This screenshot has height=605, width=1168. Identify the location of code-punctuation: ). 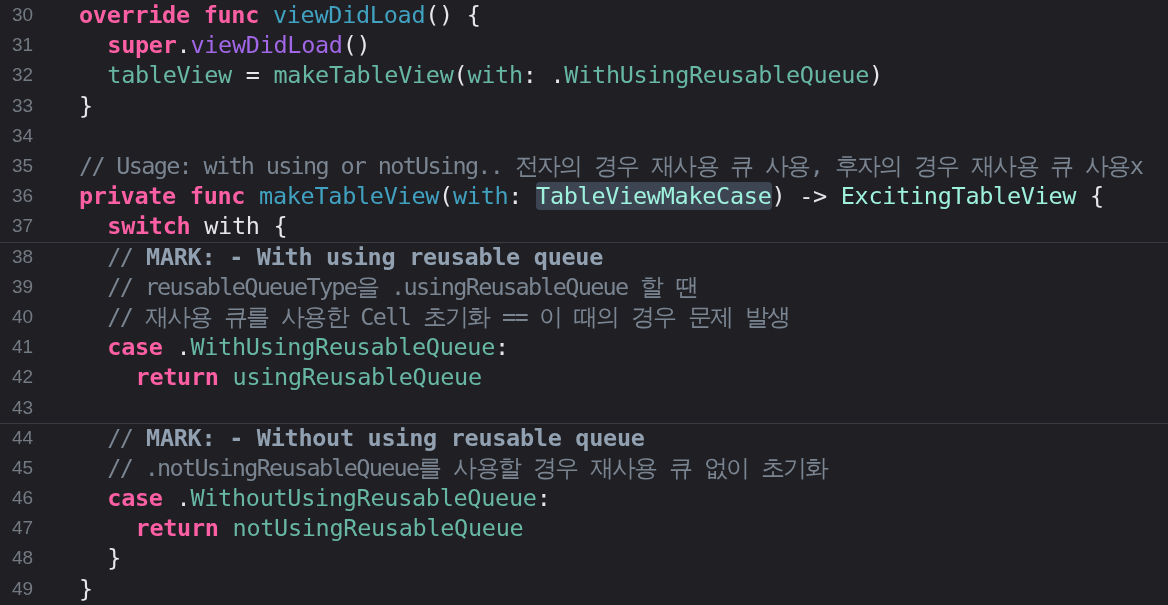
(876, 75).